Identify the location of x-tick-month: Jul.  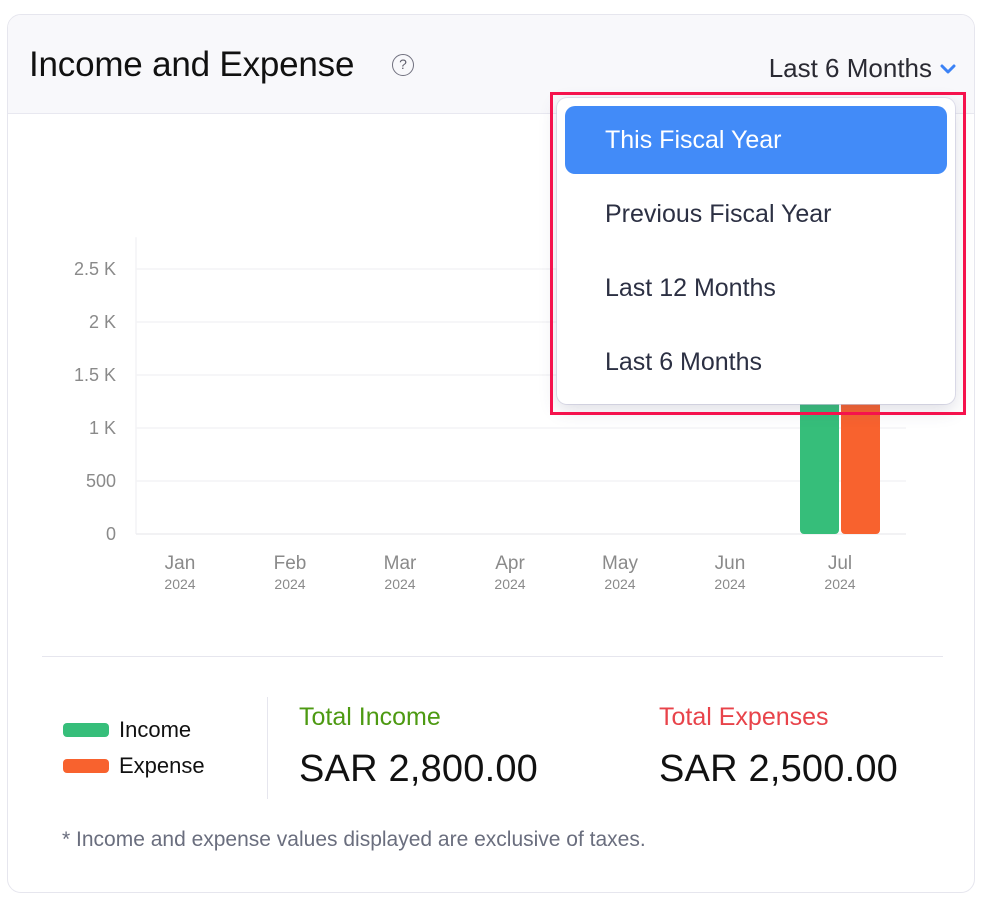
(840, 563).